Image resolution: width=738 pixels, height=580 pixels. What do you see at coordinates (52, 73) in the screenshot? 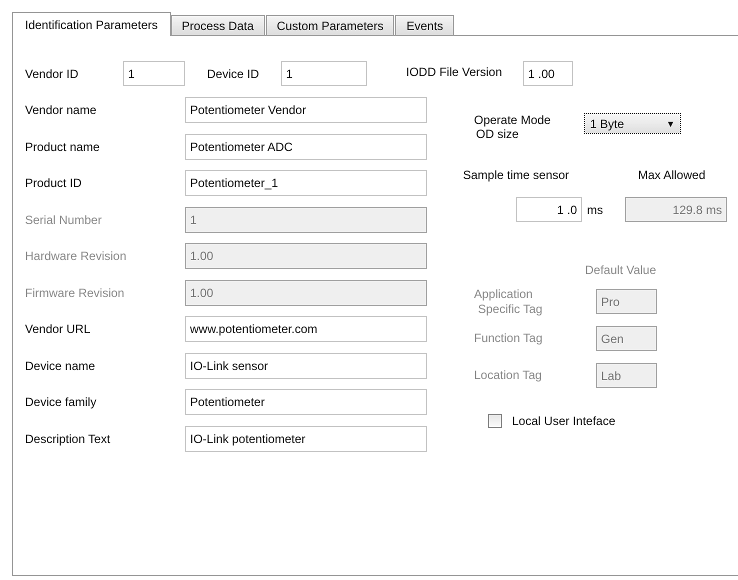
I see `field-label: Vendor ID` at bounding box center [52, 73].